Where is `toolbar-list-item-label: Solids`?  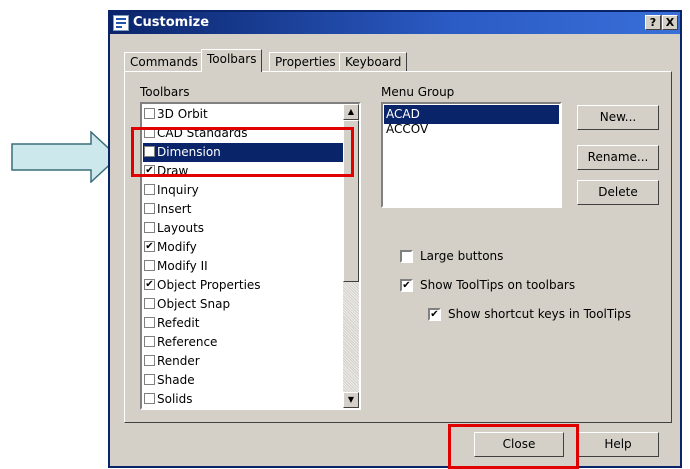
toolbar-list-item-label: Solids is located at coordinates (175, 399).